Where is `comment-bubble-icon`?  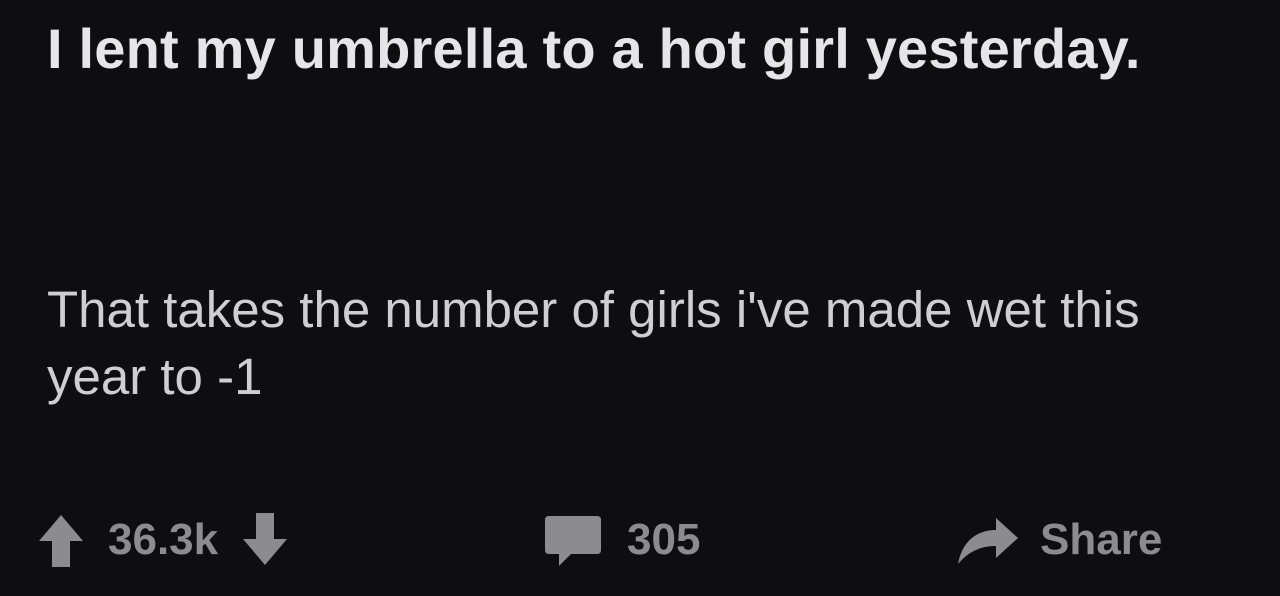
comment-bubble-icon is located at coordinates (573, 540).